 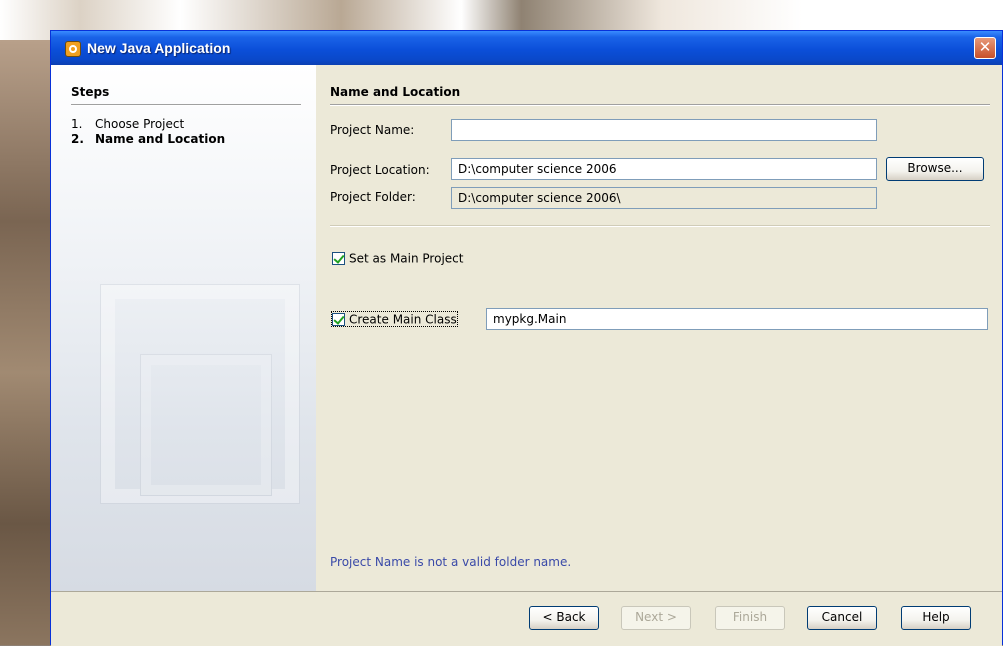 What do you see at coordinates (372, 130) in the screenshot?
I see `project-name-label: Project Name:` at bounding box center [372, 130].